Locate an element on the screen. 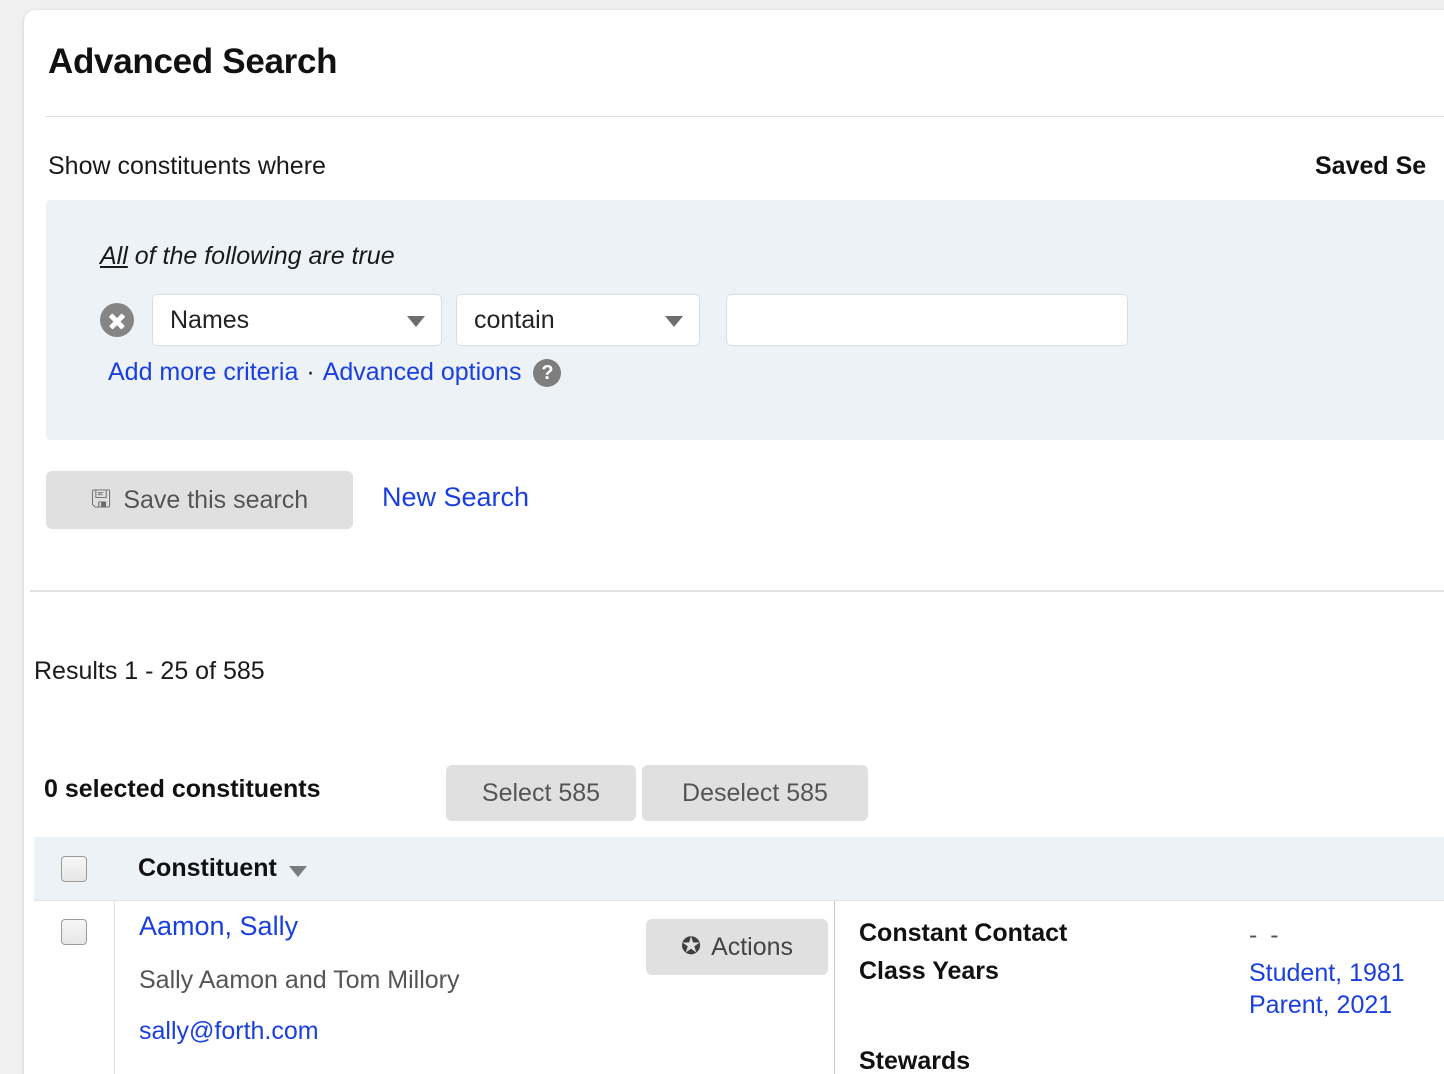  show-constituents-label: Show constituents where is located at coordinates (187, 166).